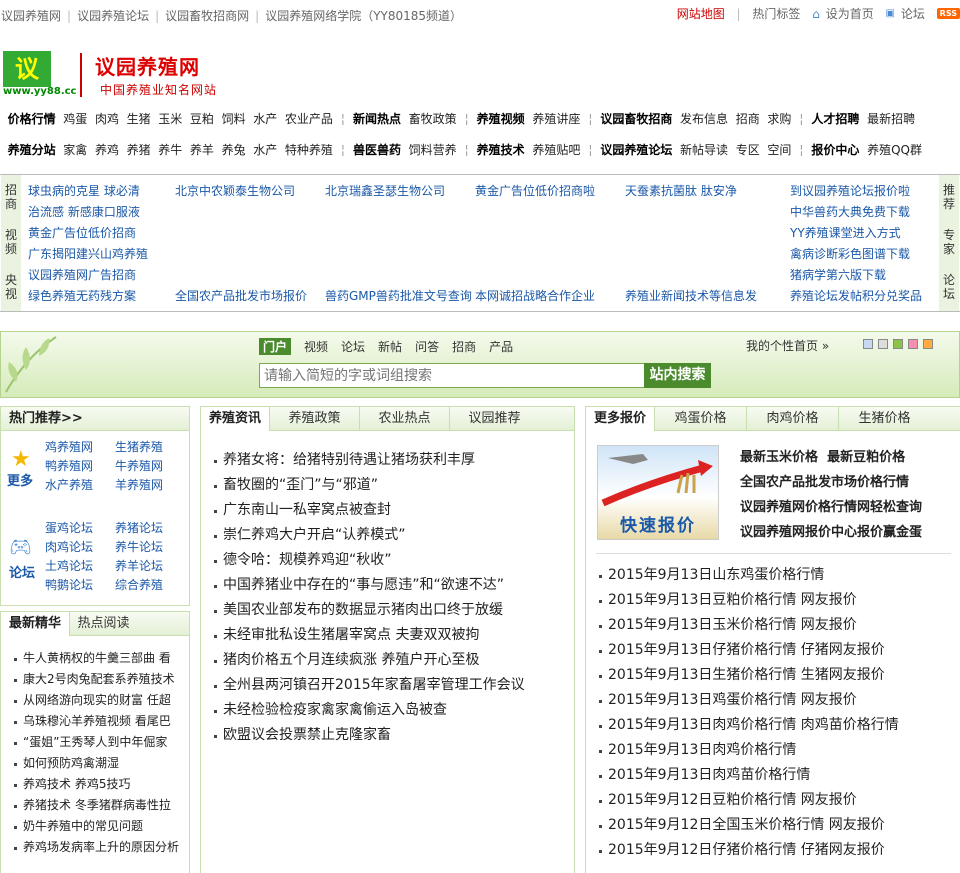 This screenshot has width=960, height=873. What do you see at coordinates (139, 119) in the screenshot?
I see `nav-link: 生猪` at bounding box center [139, 119].